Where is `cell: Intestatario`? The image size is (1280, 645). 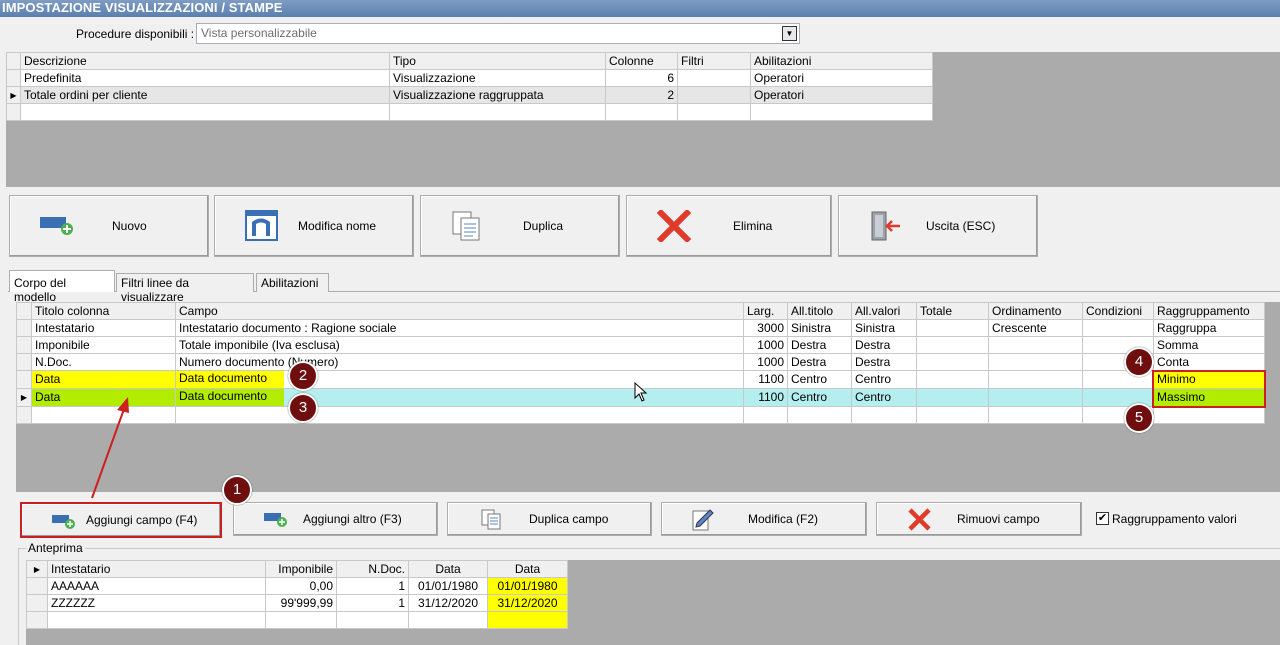 cell: Intestatario is located at coordinates (103, 328).